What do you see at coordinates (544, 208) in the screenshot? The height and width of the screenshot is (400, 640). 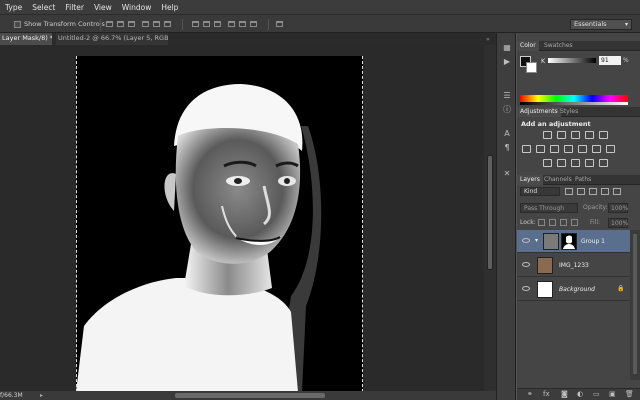 I see `blend-mode-label: Pass Through` at bounding box center [544, 208].